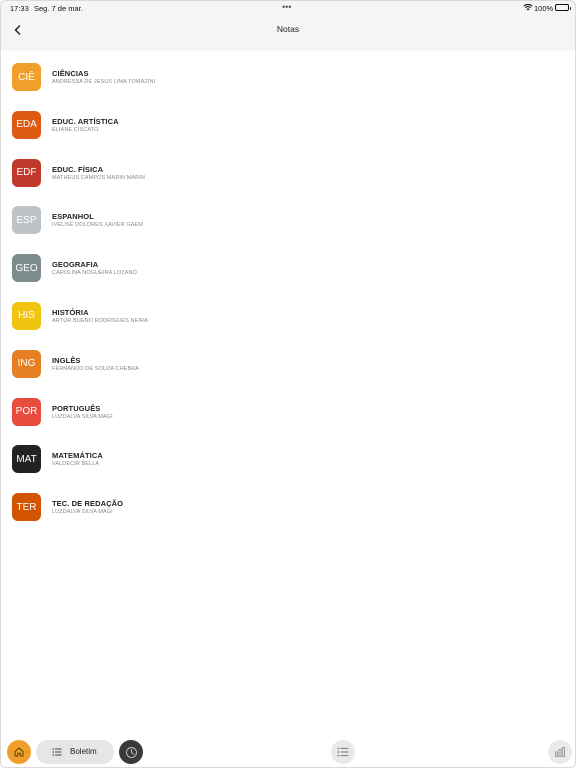  Describe the element at coordinates (288, 507) in the screenshot. I see `subject-row: TER TEC. DE REDAÇÃO LUZDALVA SILVA MAGI` at that location.